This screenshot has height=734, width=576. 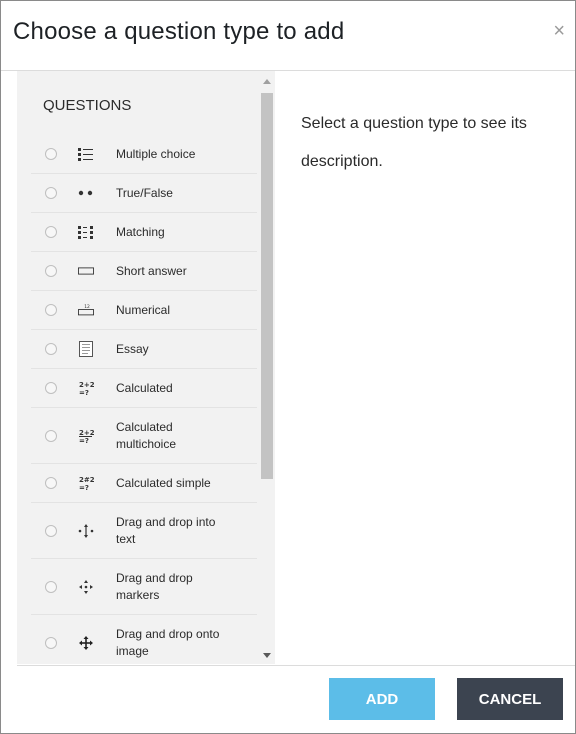 I want to click on question-type-label: True/False, so click(x=144, y=192).